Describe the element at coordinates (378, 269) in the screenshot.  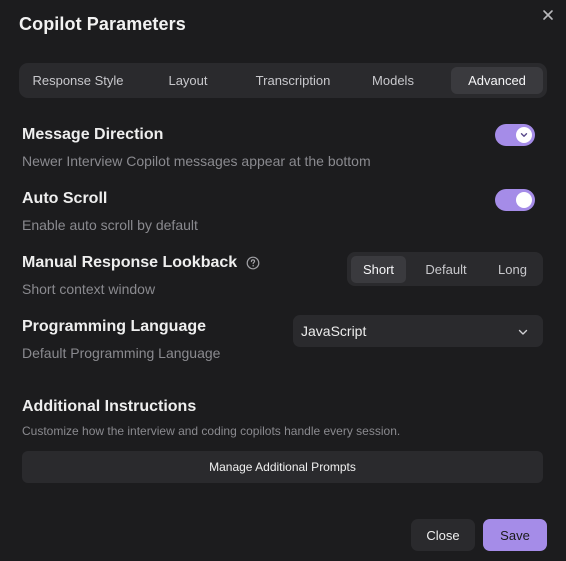
I see `lookback-option-short: Short` at that location.